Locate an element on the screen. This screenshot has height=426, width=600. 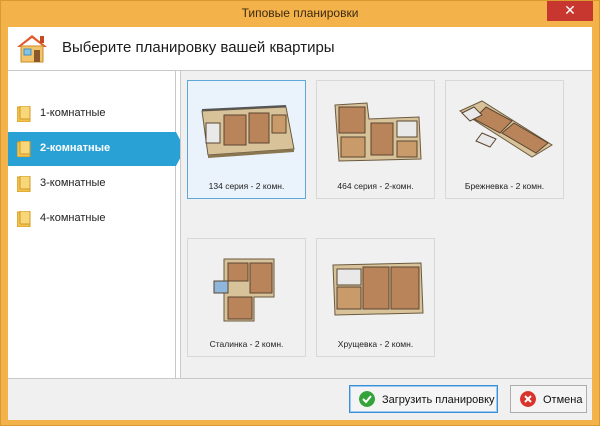
check-icon is located at coordinates (367, 399).